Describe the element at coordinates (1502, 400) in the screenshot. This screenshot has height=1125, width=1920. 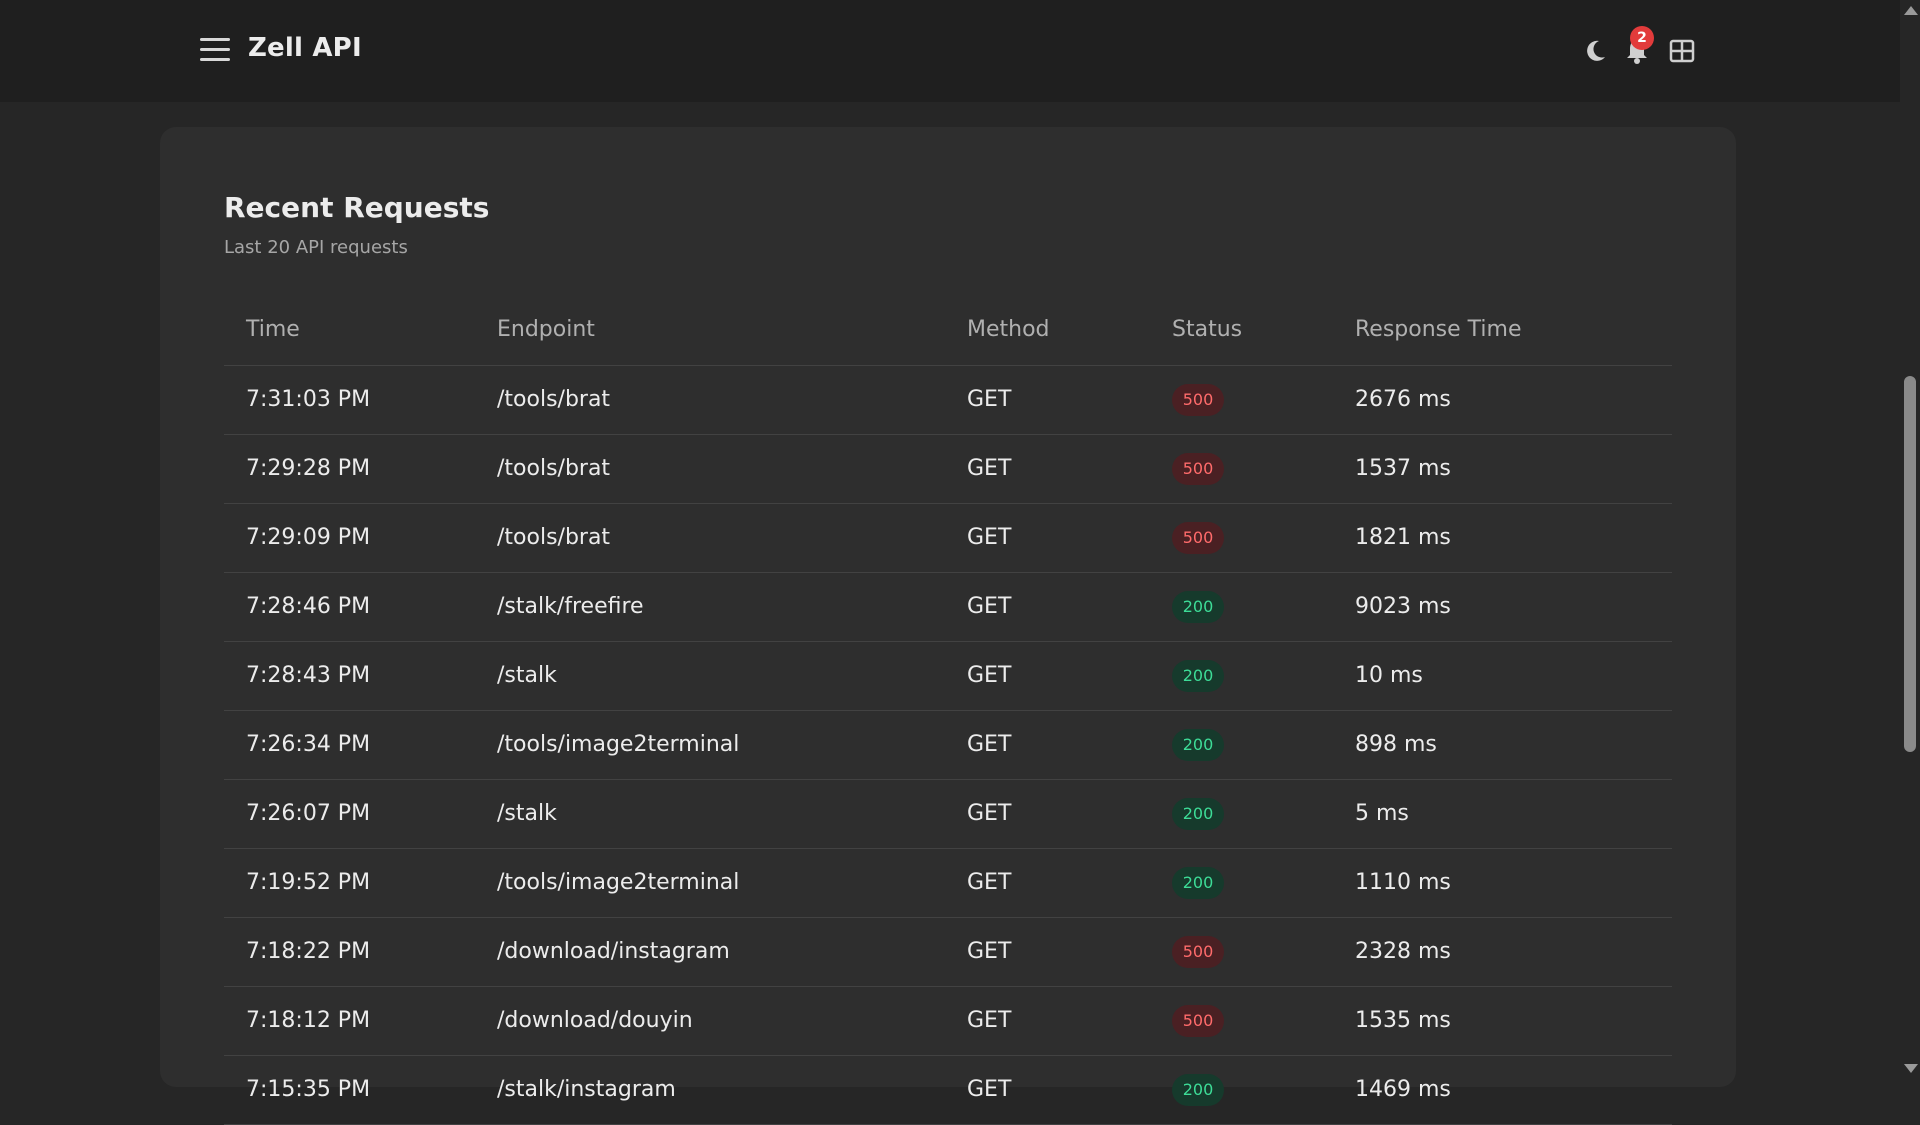
I see `response-time-cell: 2676 ms` at that location.